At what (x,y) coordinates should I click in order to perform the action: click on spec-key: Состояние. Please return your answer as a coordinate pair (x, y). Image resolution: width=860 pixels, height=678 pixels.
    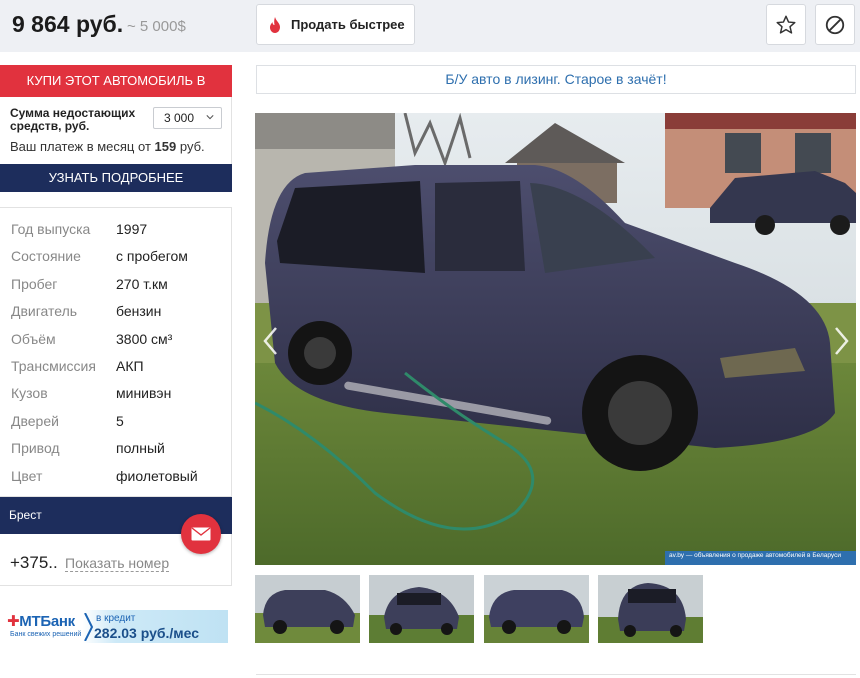
    Looking at the image, I should click on (46, 256).